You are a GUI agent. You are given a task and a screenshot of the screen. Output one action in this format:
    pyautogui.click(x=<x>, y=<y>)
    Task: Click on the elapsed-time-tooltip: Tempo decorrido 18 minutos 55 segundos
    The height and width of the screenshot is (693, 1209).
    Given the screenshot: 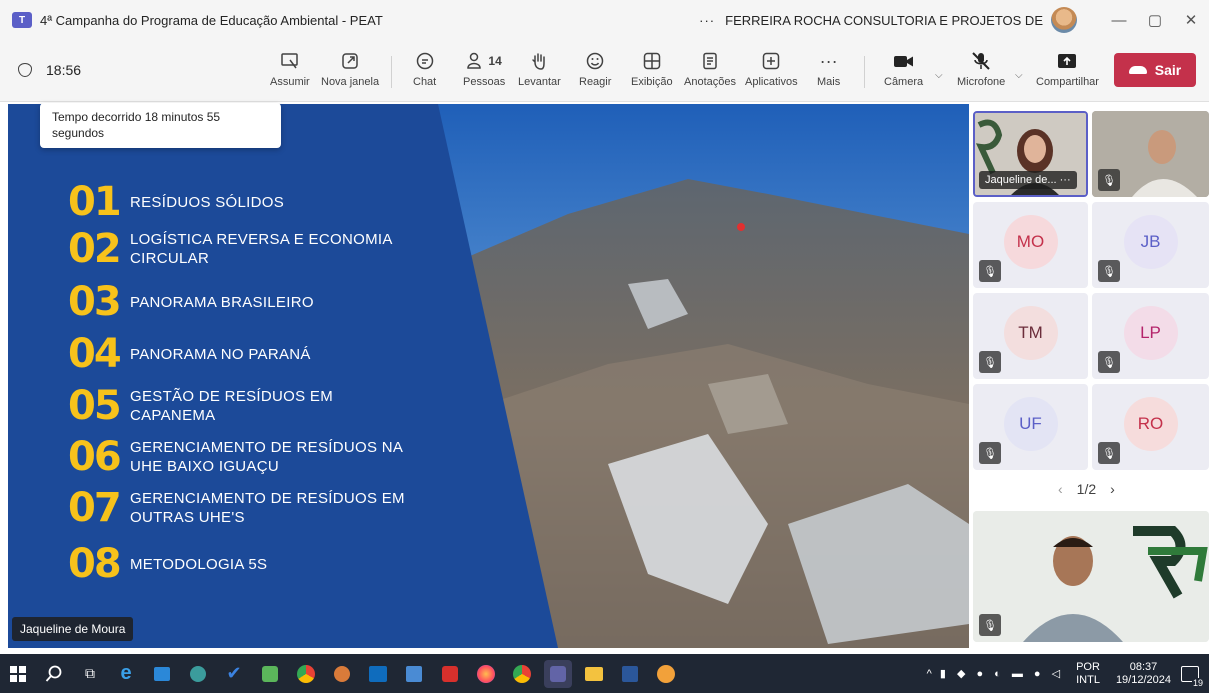 What is the action you would take?
    pyautogui.click(x=160, y=125)
    